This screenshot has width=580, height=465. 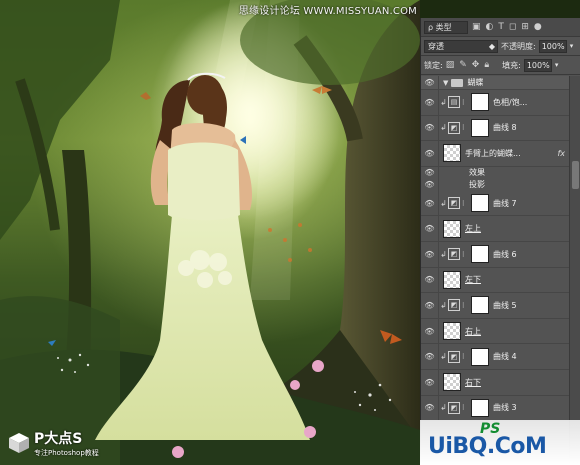 I want to click on effect-name: 效果, so click(x=477, y=173).